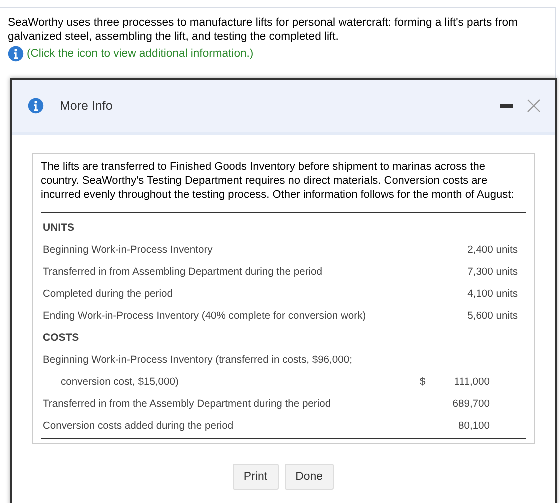  I want to click on cost-value: 689,700, so click(471, 404).